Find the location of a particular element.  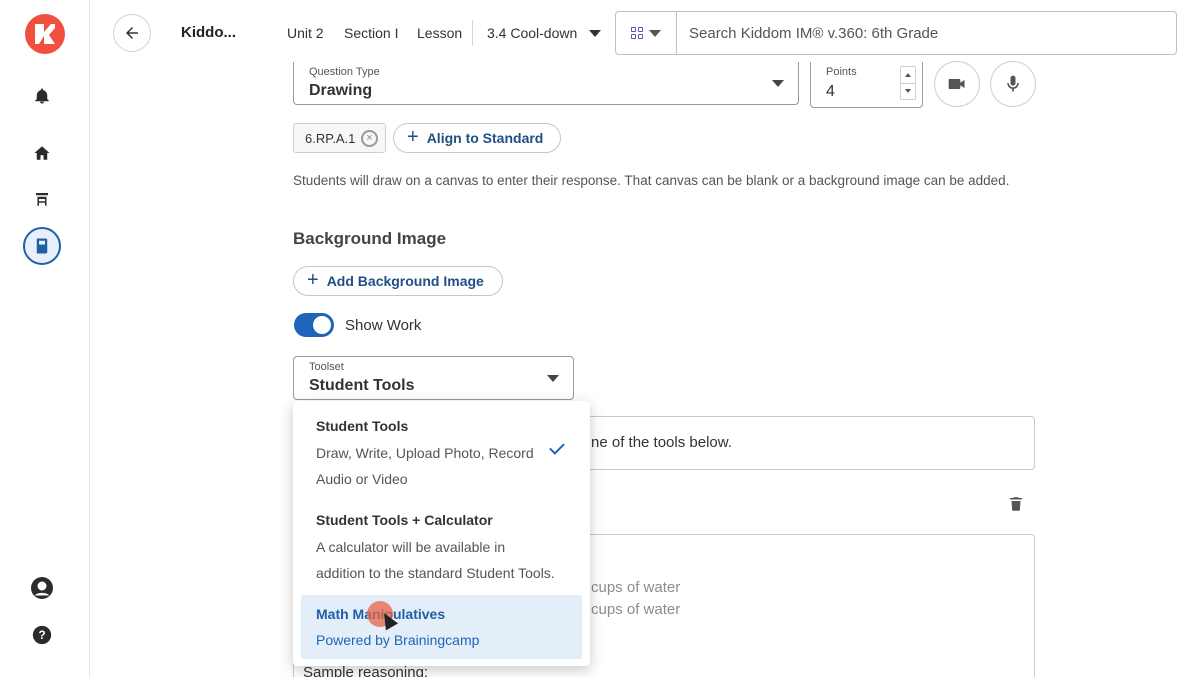

question-type-value: Drawing is located at coordinates (341, 90).